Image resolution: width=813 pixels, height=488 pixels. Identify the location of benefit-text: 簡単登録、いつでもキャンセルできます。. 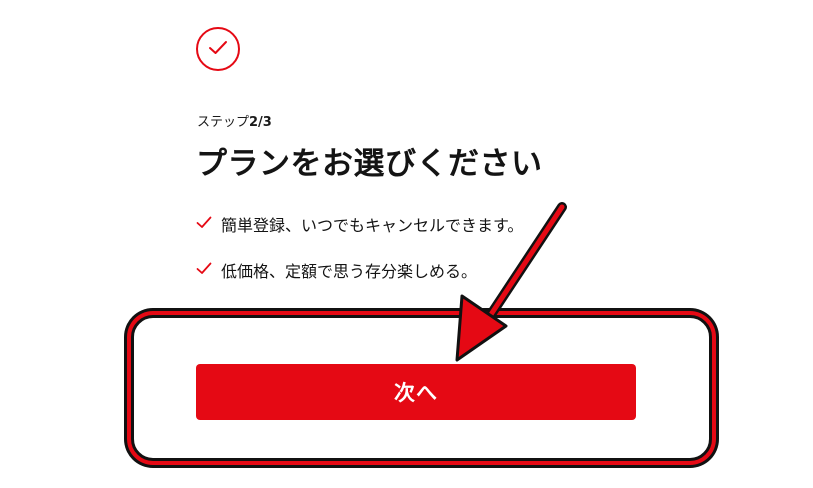
(372, 225).